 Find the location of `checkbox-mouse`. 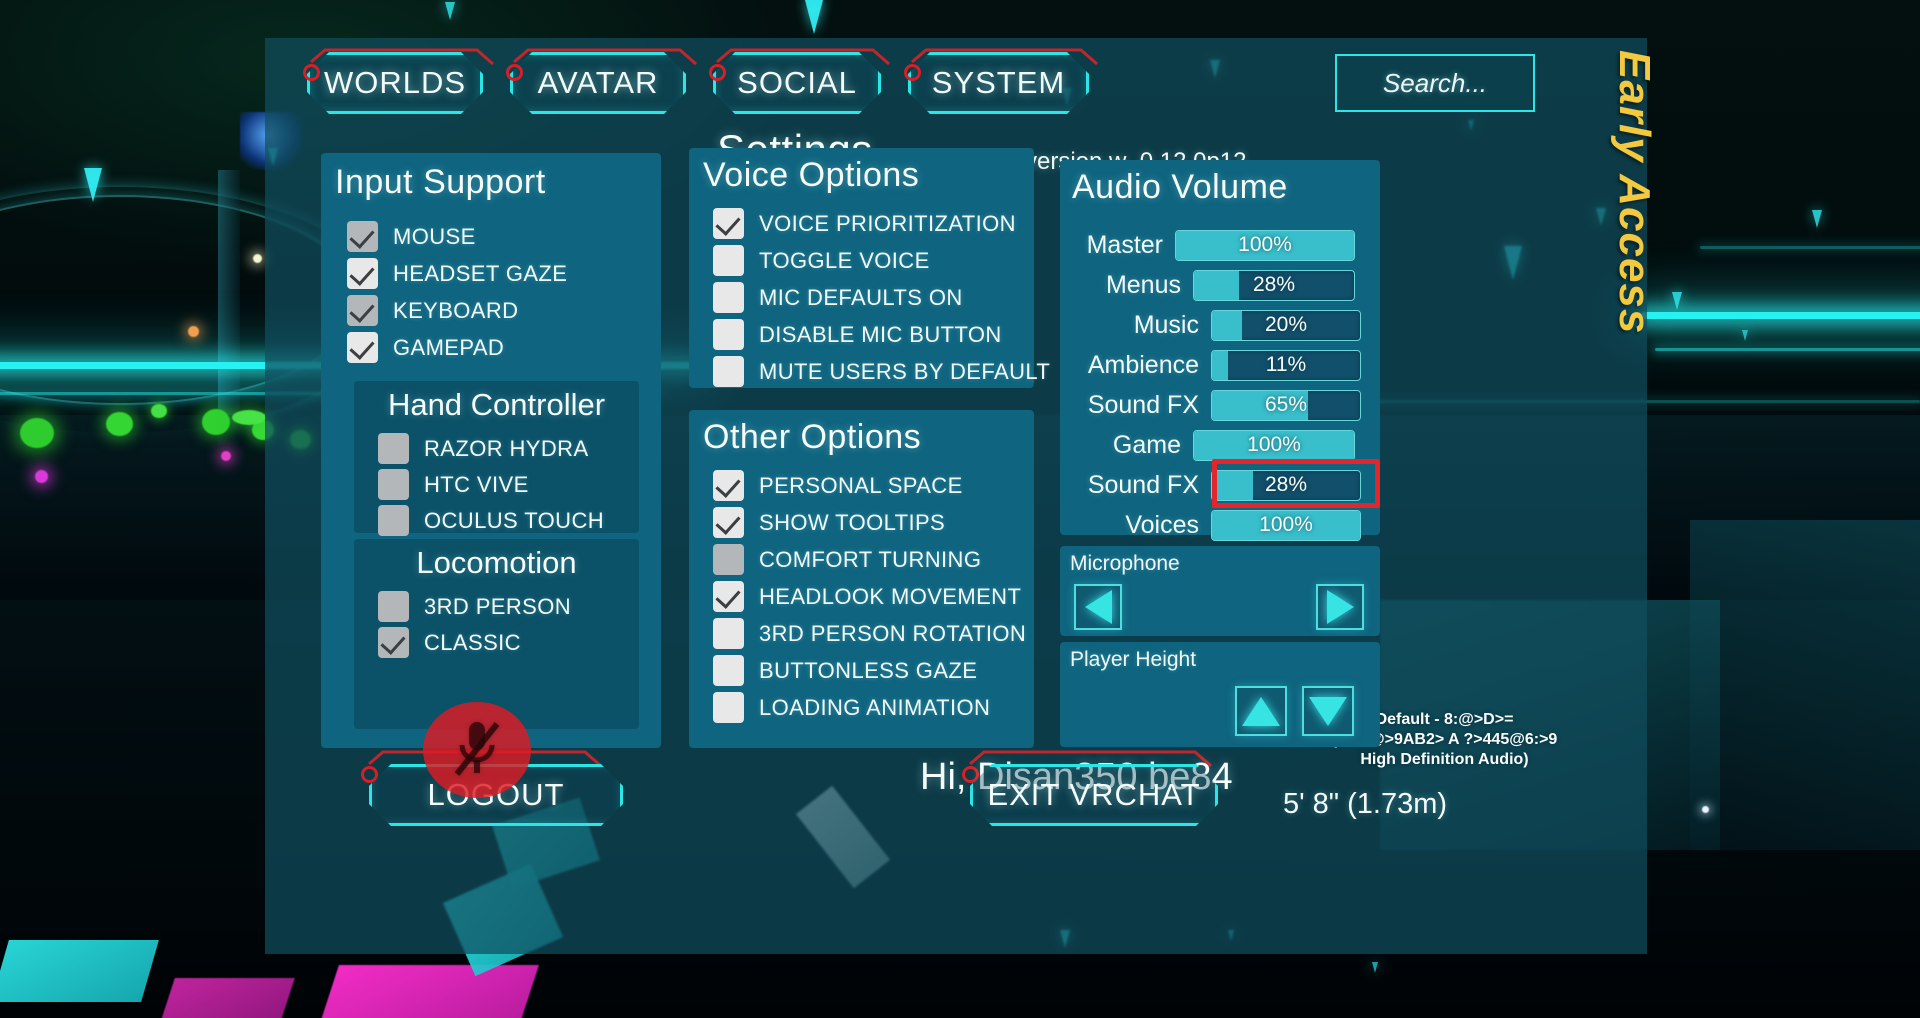

checkbox-mouse is located at coordinates (362, 236).